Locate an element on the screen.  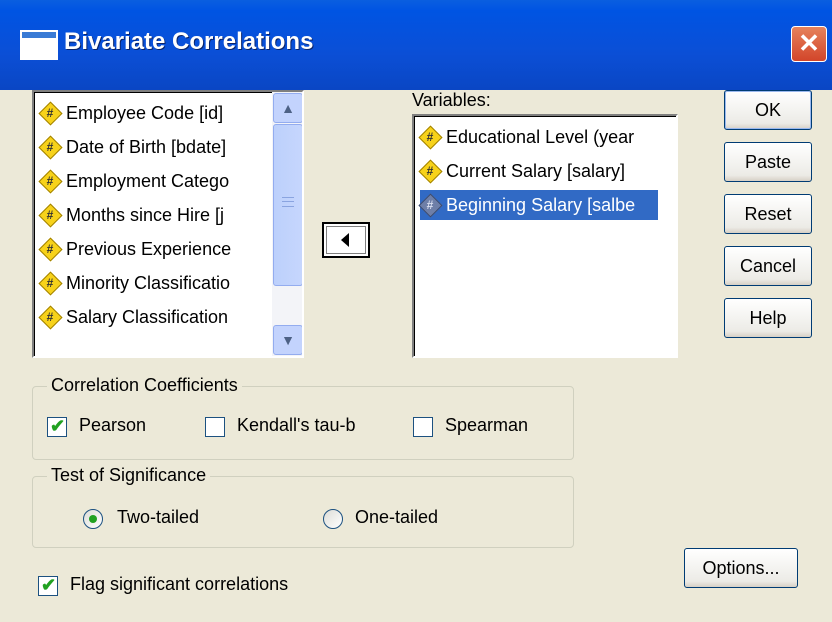
list-item: # Current Salary [salary] is located at coordinates (521, 171).